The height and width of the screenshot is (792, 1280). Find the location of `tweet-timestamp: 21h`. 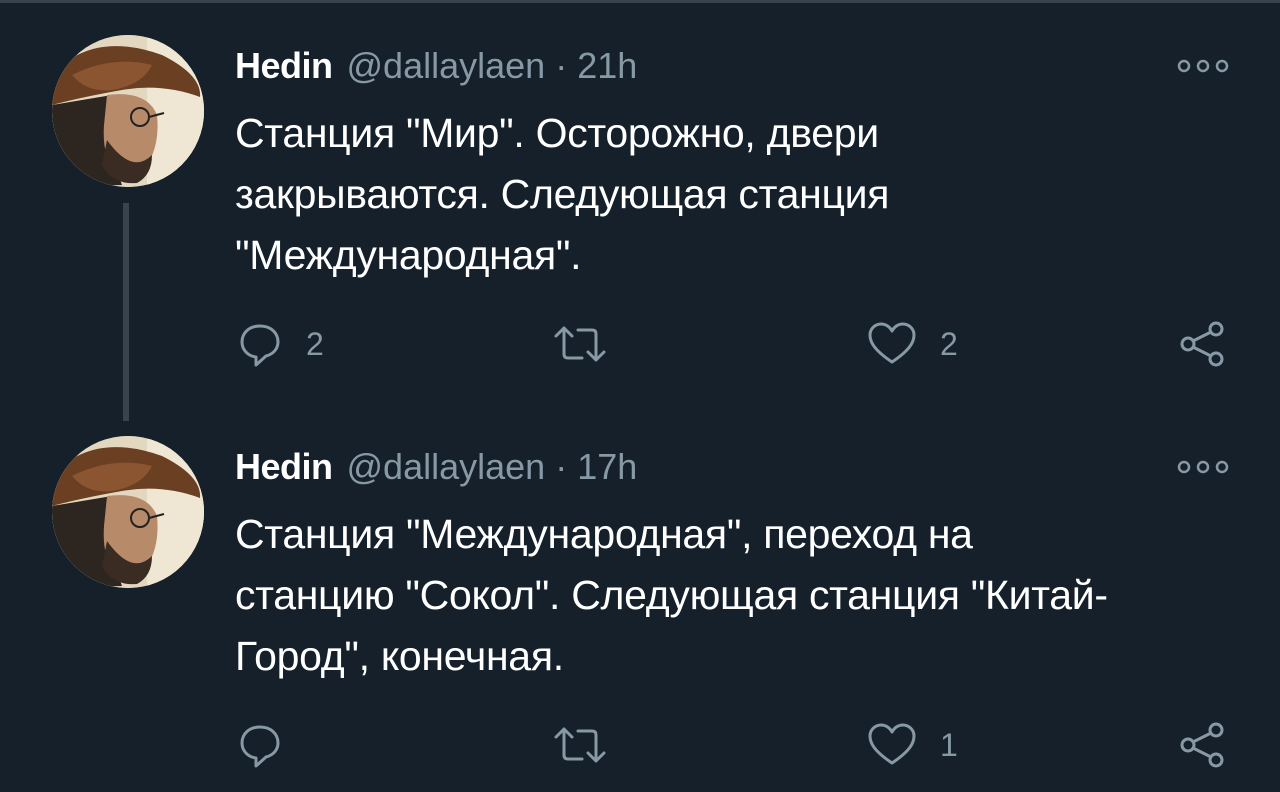

tweet-timestamp: 21h is located at coordinates (607, 66).